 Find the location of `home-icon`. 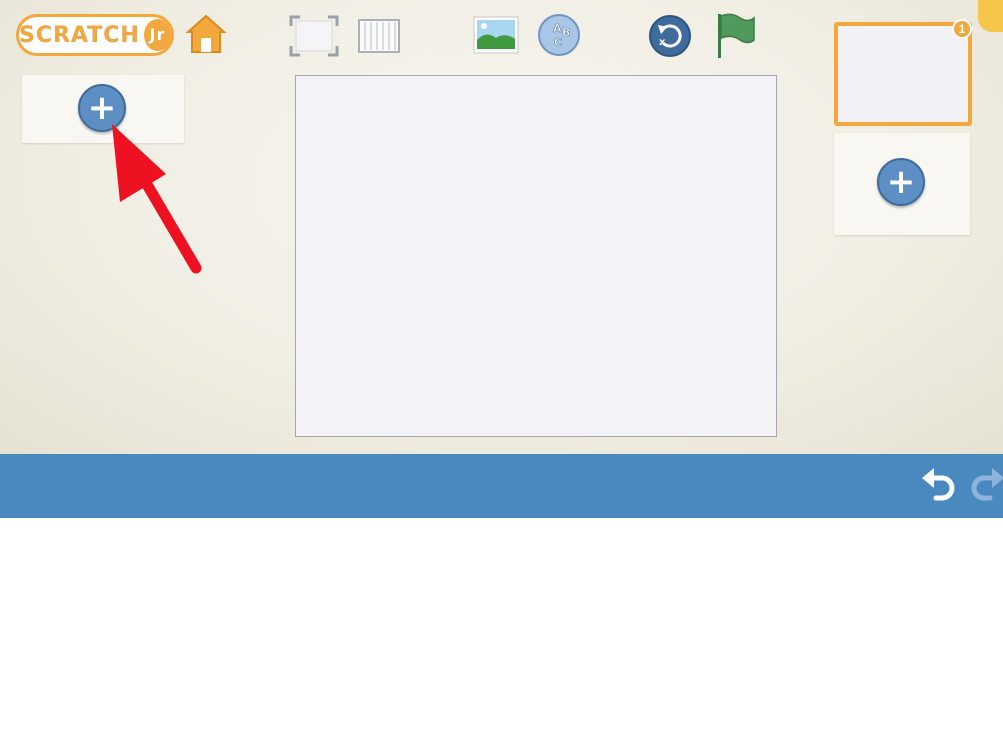

home-icon is located at coordinates (206, 34).